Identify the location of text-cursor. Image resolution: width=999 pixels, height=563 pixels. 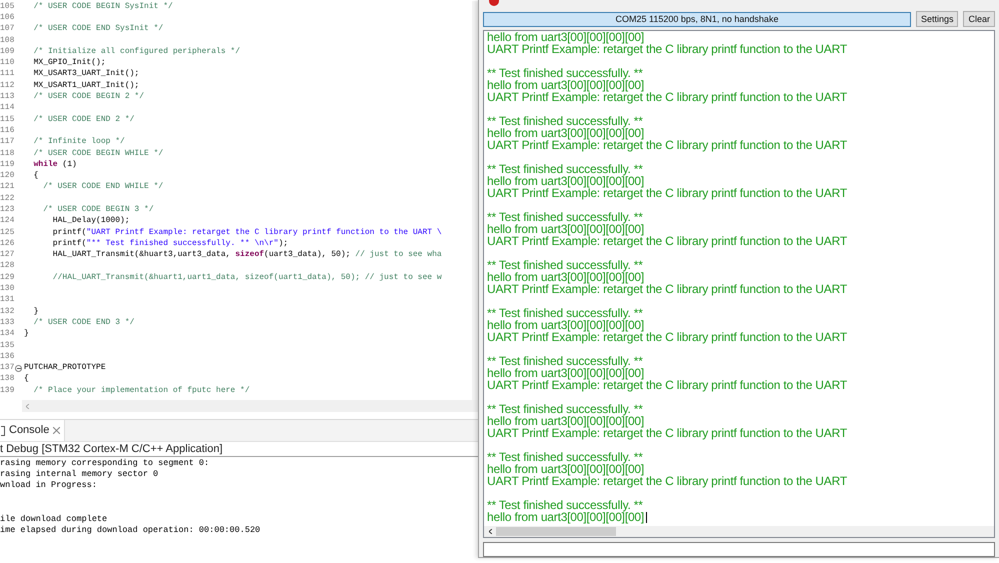
(647, 517).